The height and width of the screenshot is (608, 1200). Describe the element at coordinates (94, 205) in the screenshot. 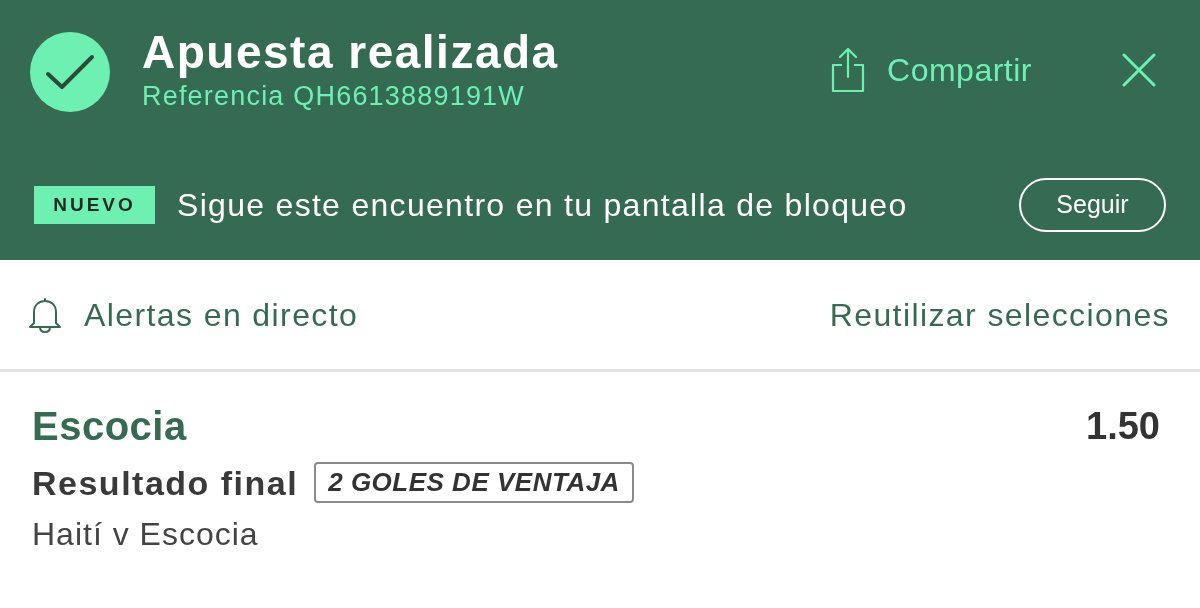

I see `new-badge: NUEVO` at that location.